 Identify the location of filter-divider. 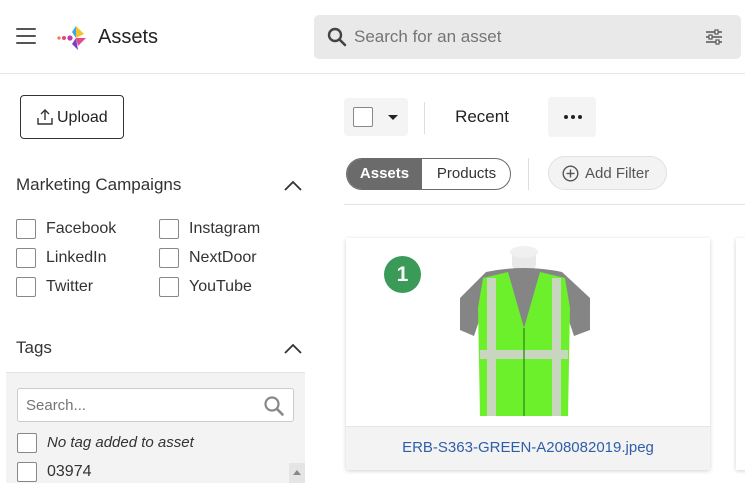
(528, 174).